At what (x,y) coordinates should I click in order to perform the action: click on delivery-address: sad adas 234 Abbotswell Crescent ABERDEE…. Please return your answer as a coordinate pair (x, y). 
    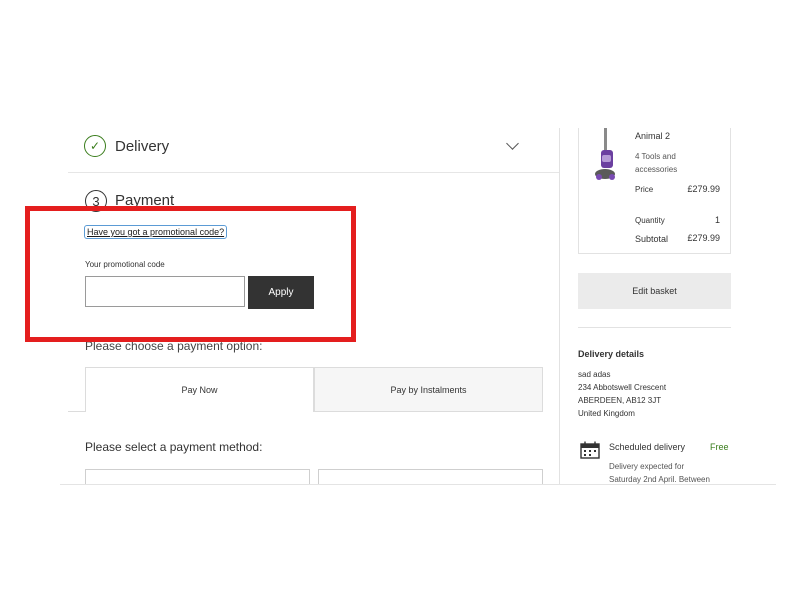
    Looking at the image, I should click on (622, 394).